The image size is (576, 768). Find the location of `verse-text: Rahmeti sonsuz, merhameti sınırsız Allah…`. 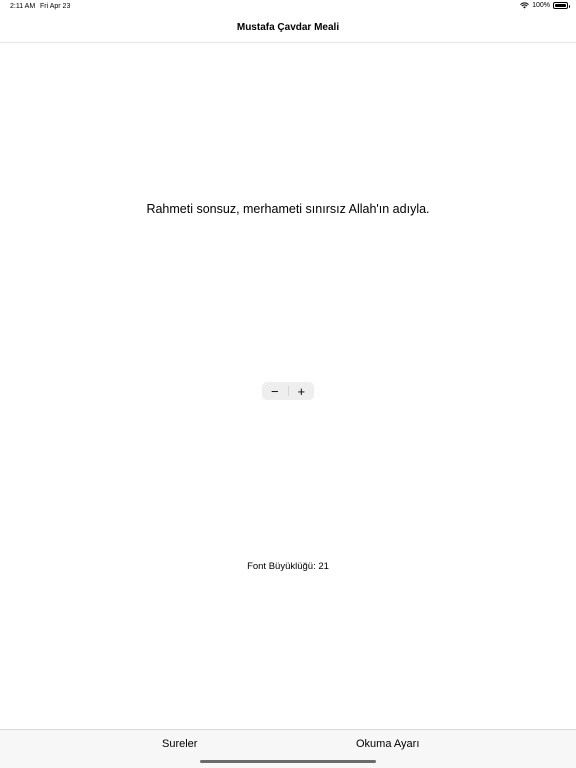

verse-text: Rahmeti sonsuz, merhameti sınırsız Allah… is located at coordinates (288, 209).